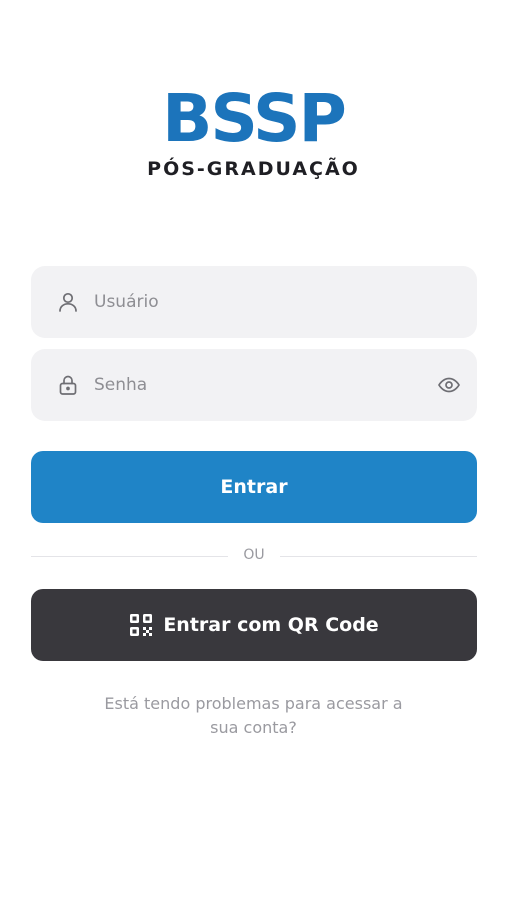  I want to click on lock-icon, so click(68, 385).